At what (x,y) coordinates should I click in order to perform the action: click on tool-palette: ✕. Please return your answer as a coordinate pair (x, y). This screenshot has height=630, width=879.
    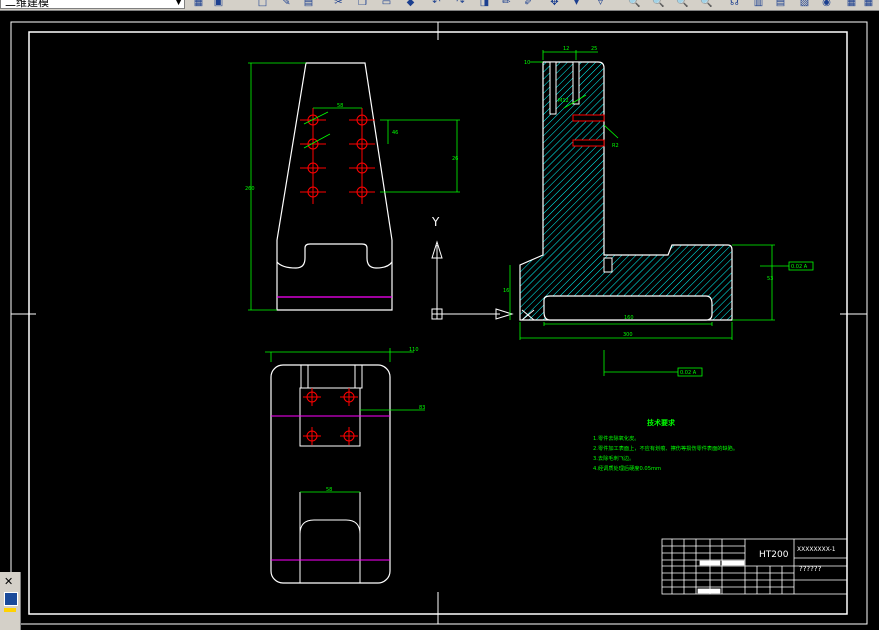
    Looking at the image, I should click on (10, 601).